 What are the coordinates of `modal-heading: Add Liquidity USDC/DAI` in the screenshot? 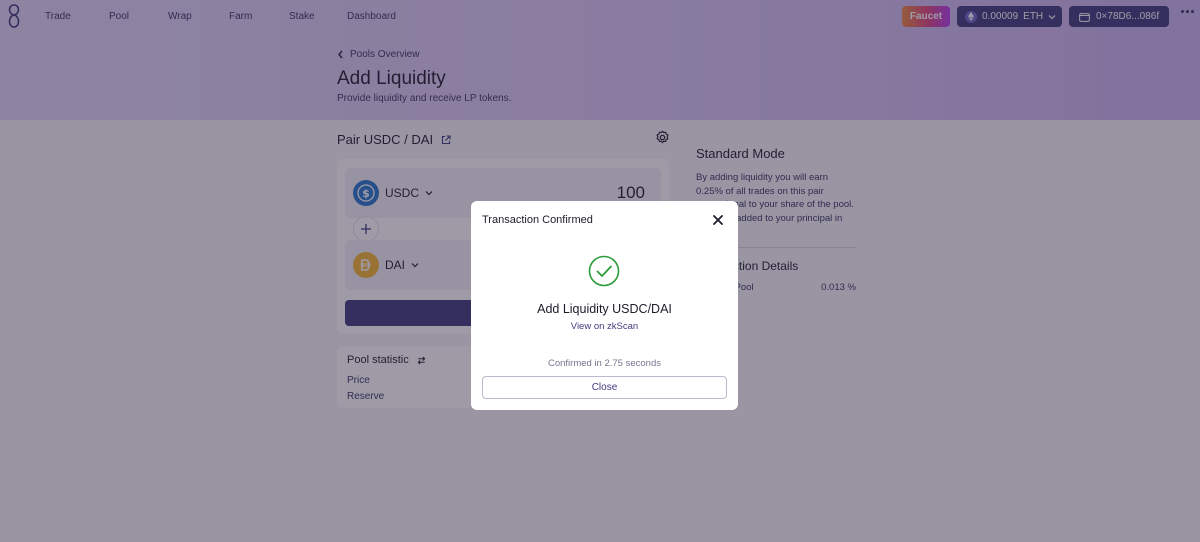 It's located at (604, 309).